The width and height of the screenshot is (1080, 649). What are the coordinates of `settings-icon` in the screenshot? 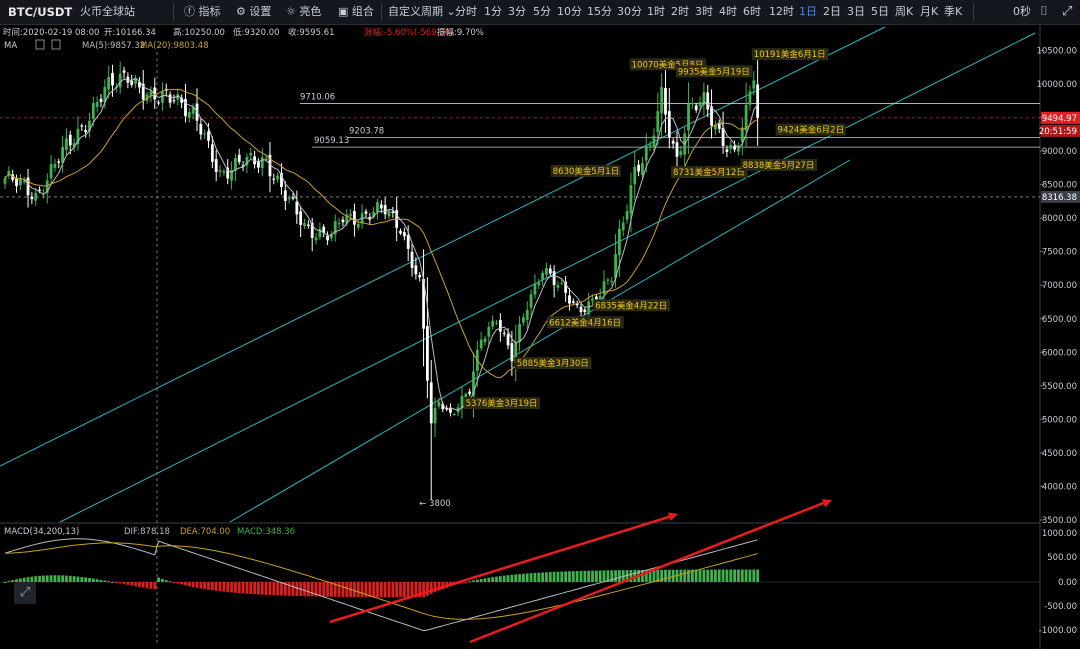 It's located at (40, 44).